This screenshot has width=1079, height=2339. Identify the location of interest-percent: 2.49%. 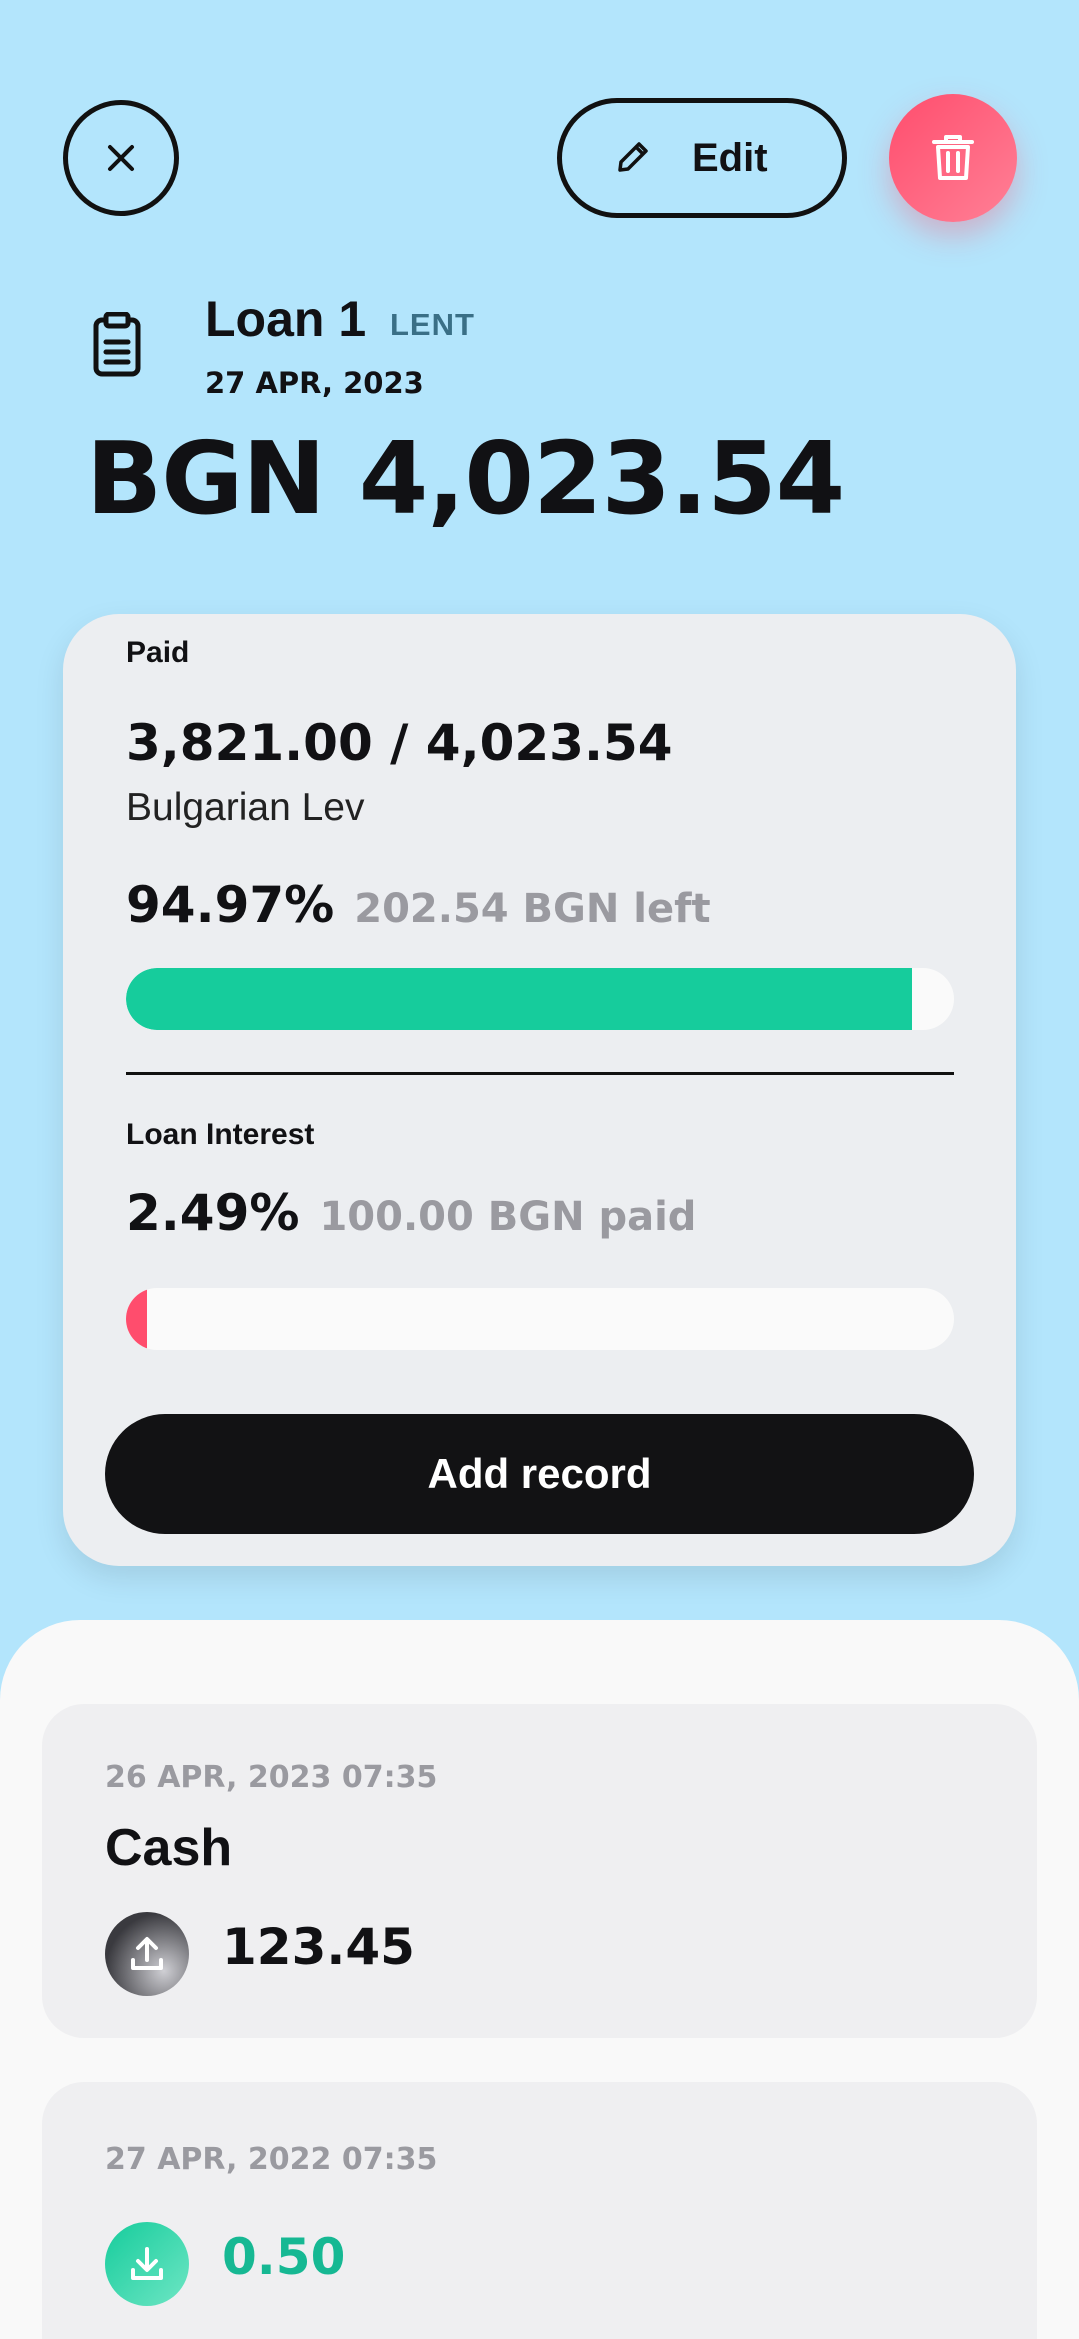
(213, 1213).